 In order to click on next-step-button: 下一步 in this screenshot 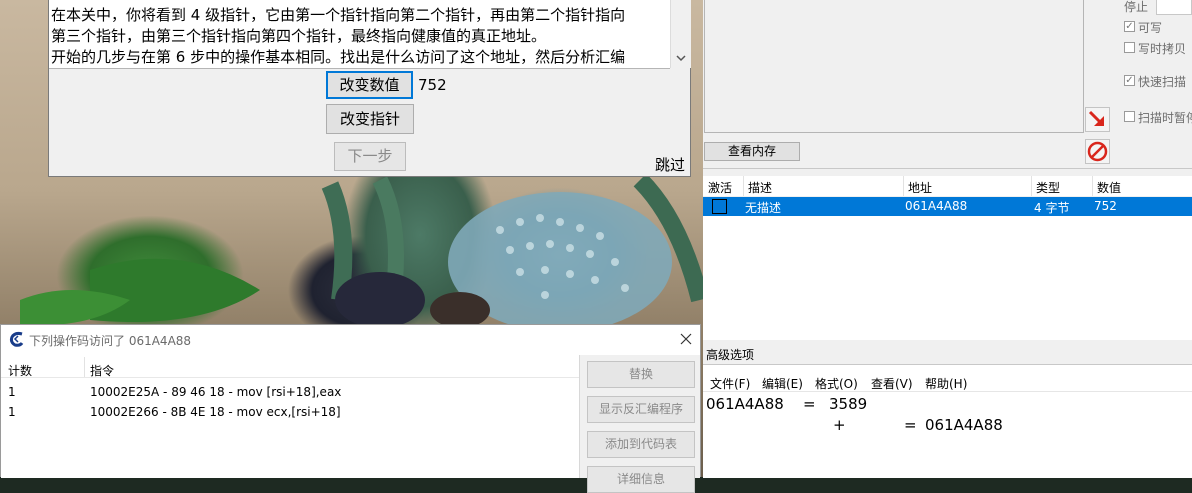, I will do `click(370, 156)`.